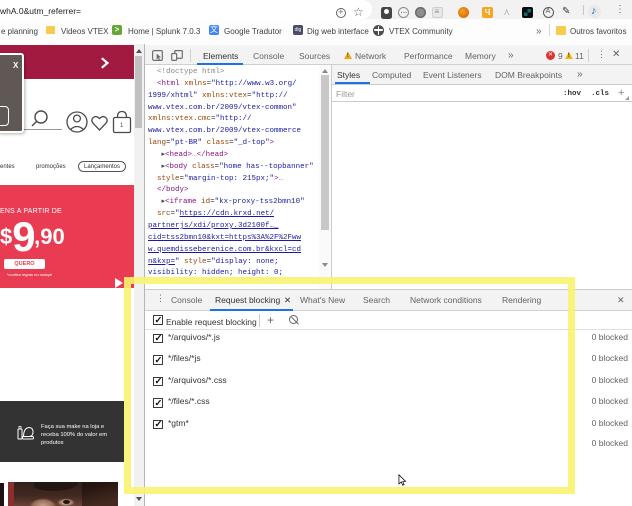 This screenshot has height=506, width=632. I want to click on svg-text: 1, so click(122, 126).